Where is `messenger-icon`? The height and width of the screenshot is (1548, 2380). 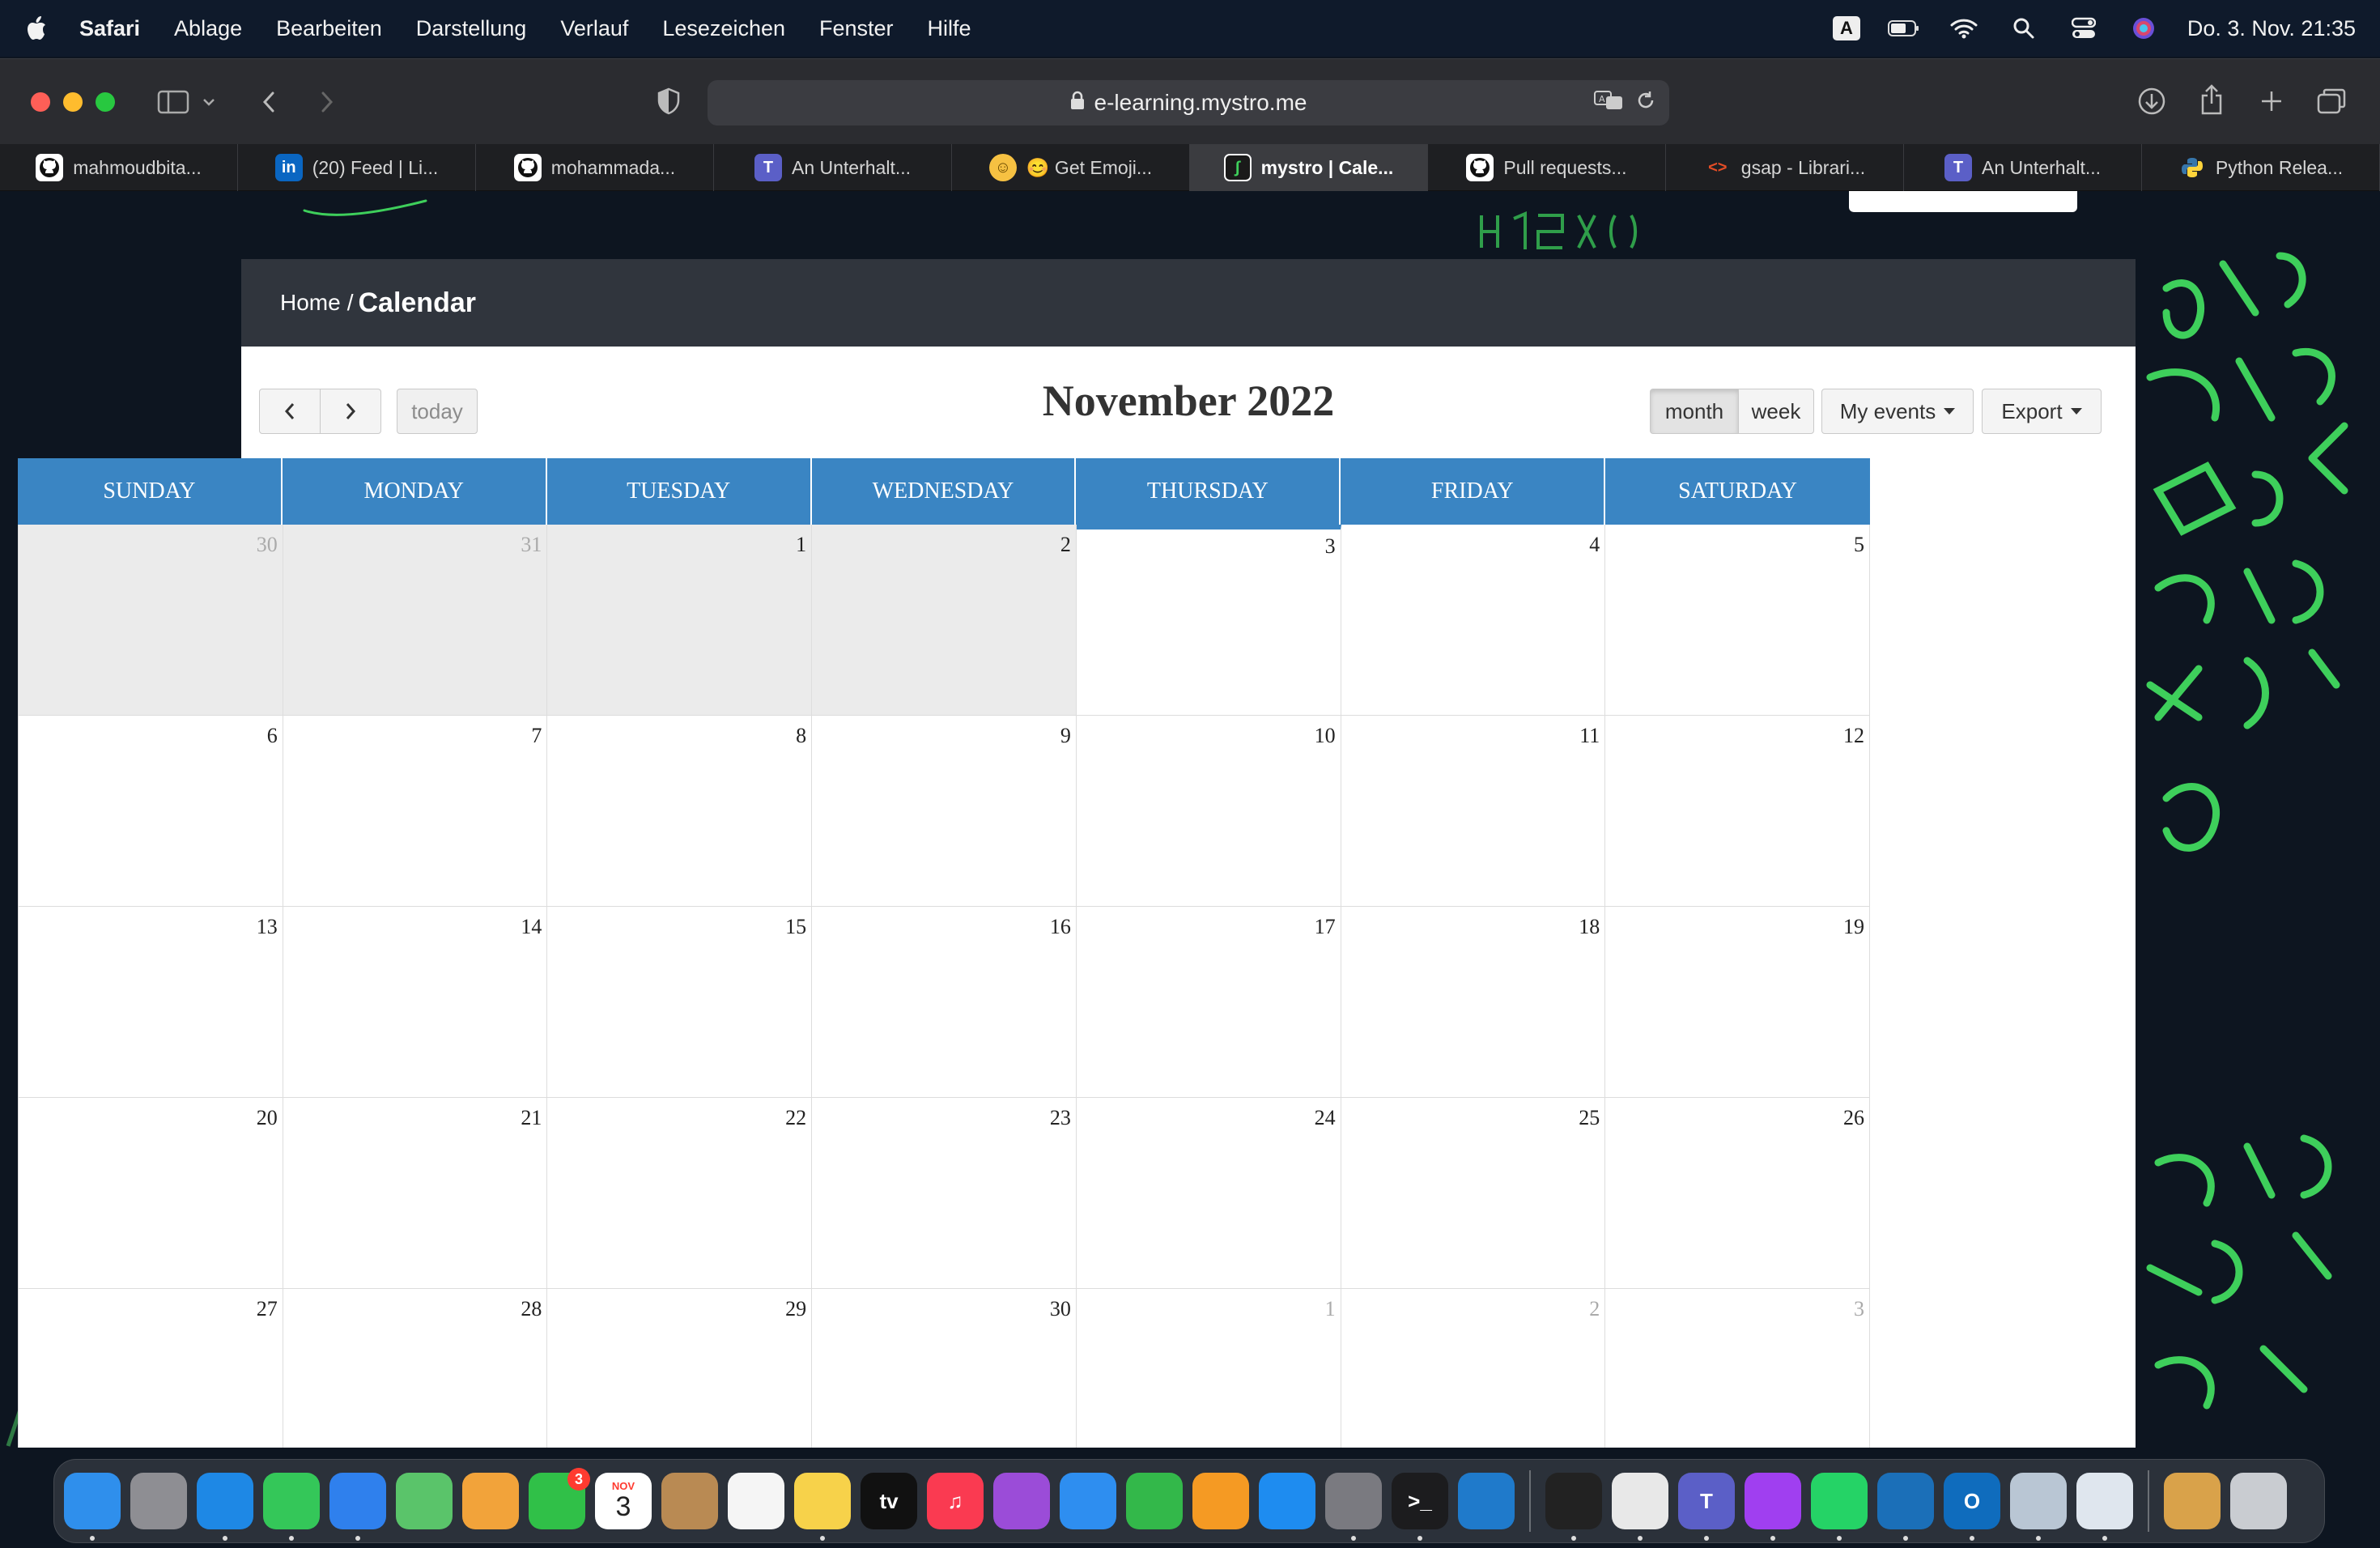 messenger-icon is located at coordinates (1773, 1507).